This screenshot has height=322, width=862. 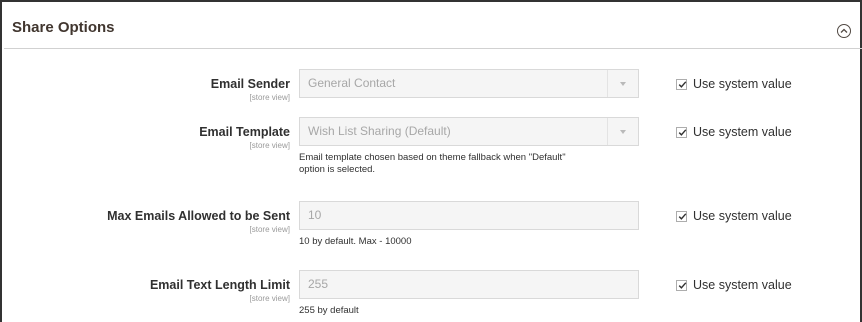 I want to click on section-title: Share Options, so click(x=63, y=27).